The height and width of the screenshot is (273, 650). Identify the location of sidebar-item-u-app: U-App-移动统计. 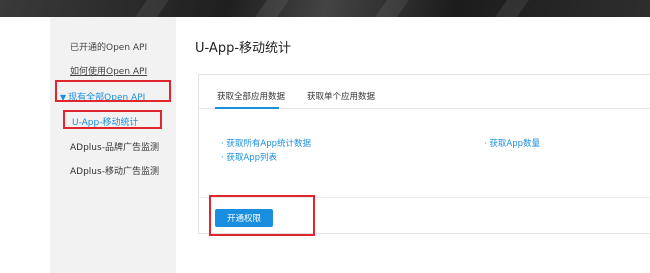
(105, 121).